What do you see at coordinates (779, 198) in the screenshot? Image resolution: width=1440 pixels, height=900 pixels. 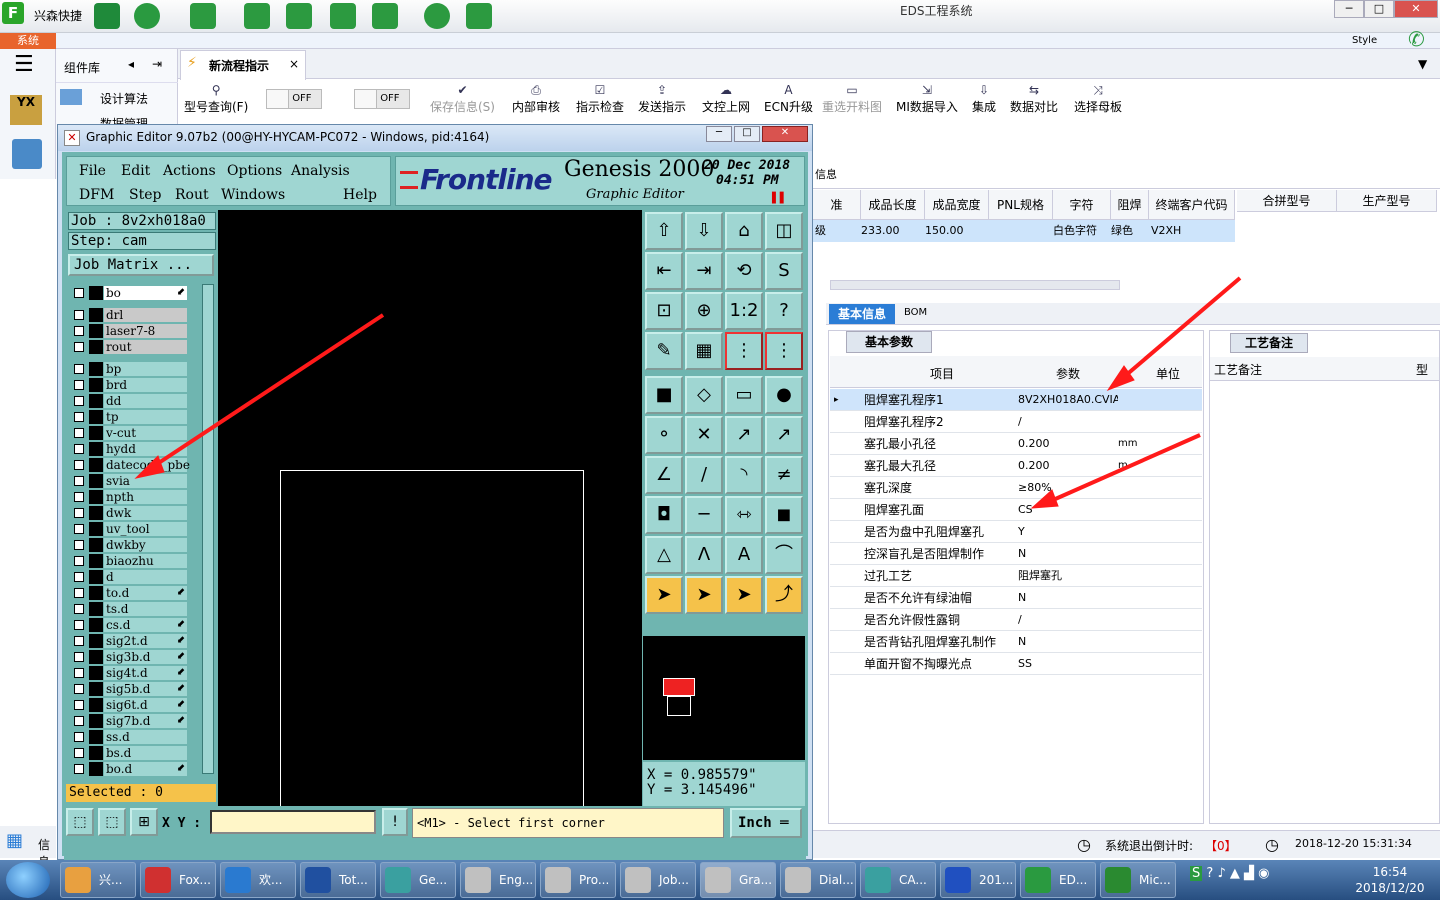 I see `pause-icon: ▌▌` at bounding box center [779, 198].